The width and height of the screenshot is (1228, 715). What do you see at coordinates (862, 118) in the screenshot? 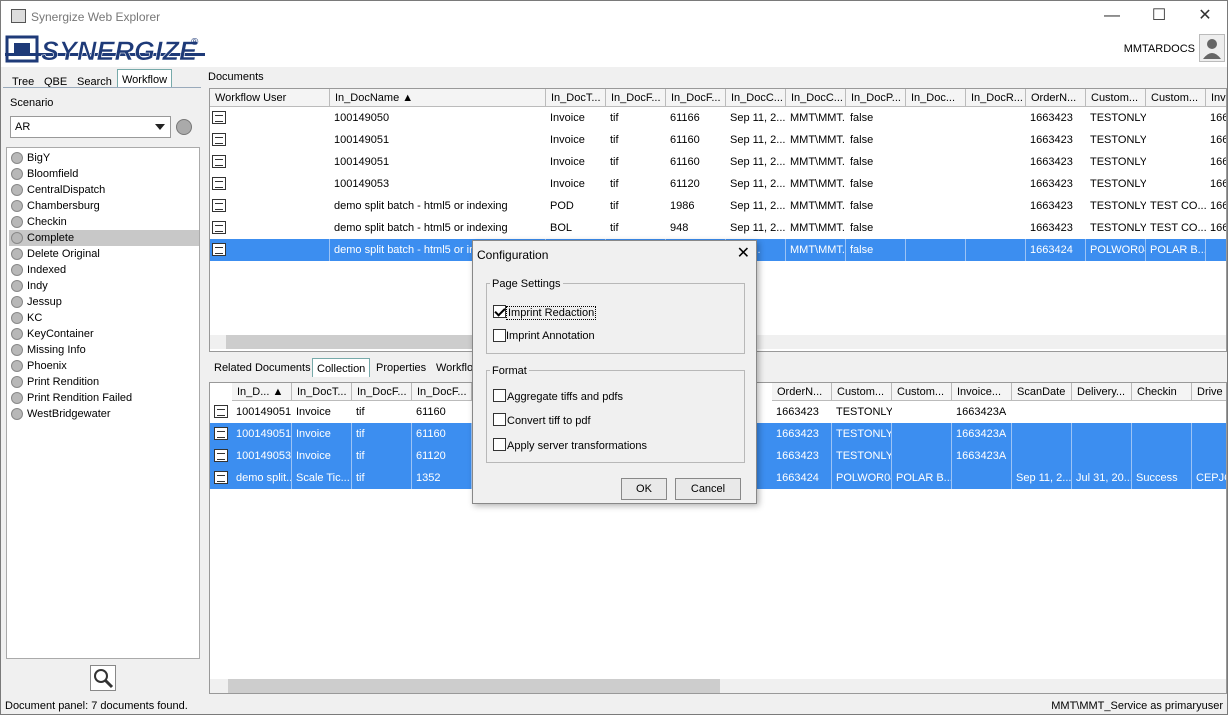
I see `table-cell: false` at bounding box center [862, 118].